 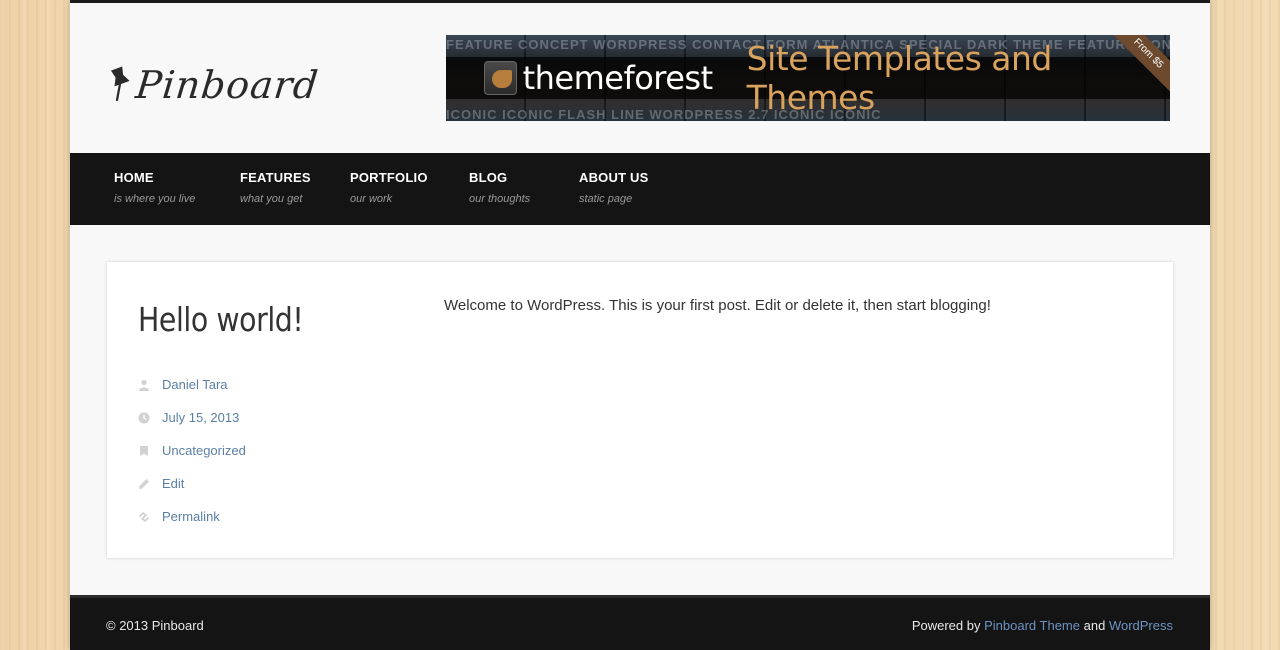 What do you see at coordinates (144, 385) in the screenshot?
I see `user-icon` at bounding box center [144, 385].